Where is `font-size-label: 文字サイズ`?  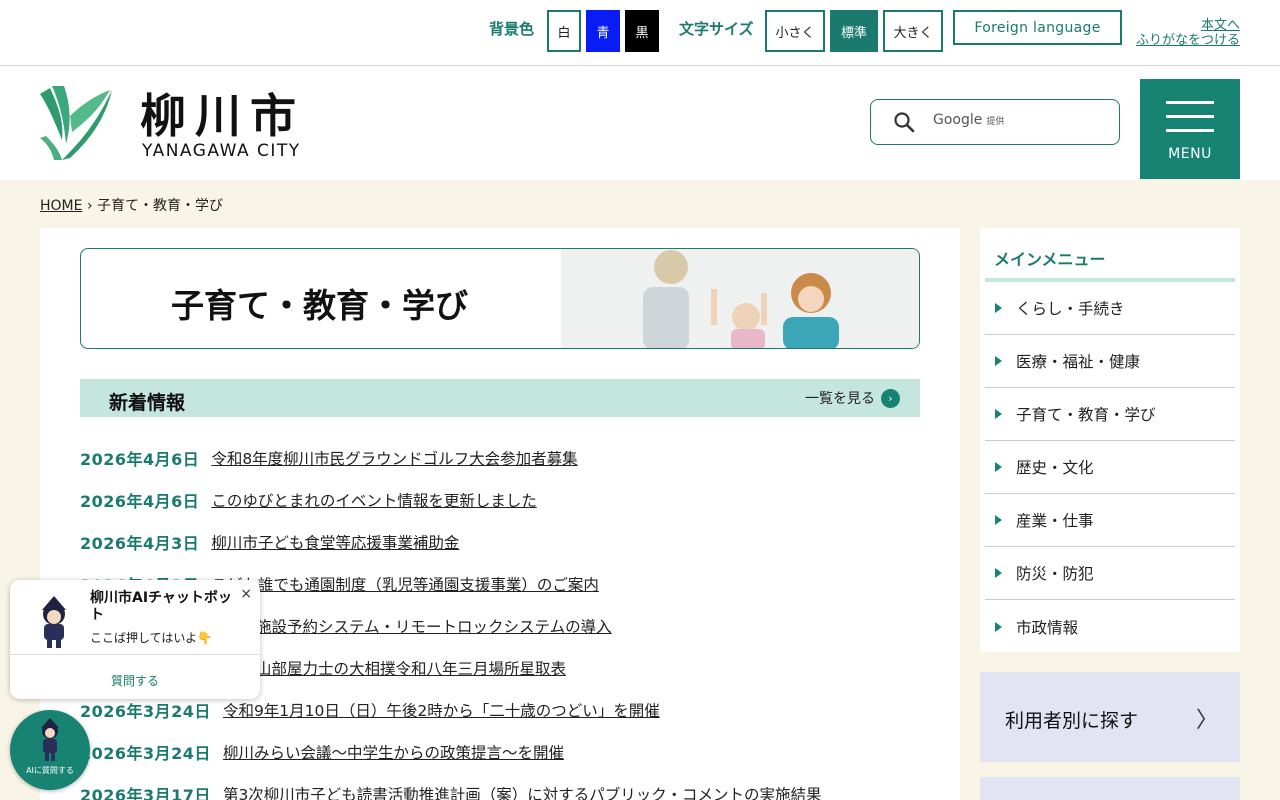
font-size-label: 文字サイズ is located at coordinates (716, 29).